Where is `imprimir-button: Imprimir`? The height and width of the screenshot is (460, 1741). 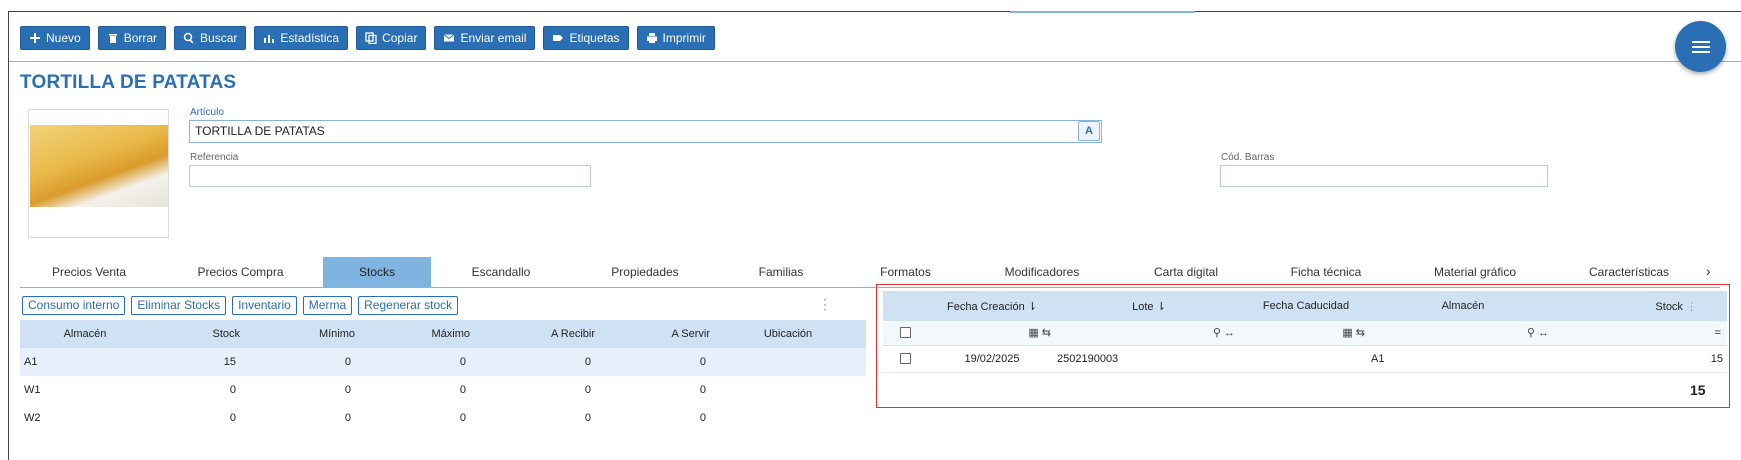
imprimir-button: Imprimir is located at coordinates (675, 38).